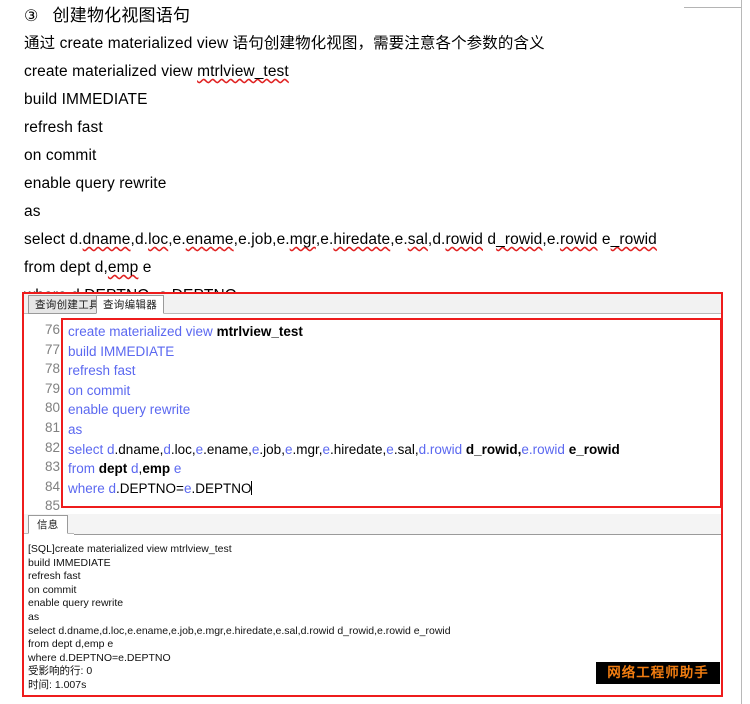 The height and width of the screenshot is (704, 750). Describe the element at coordinates (86, 99) in the screenshot. I see `doc-sql-line: build IMMEDIATE` at that location.